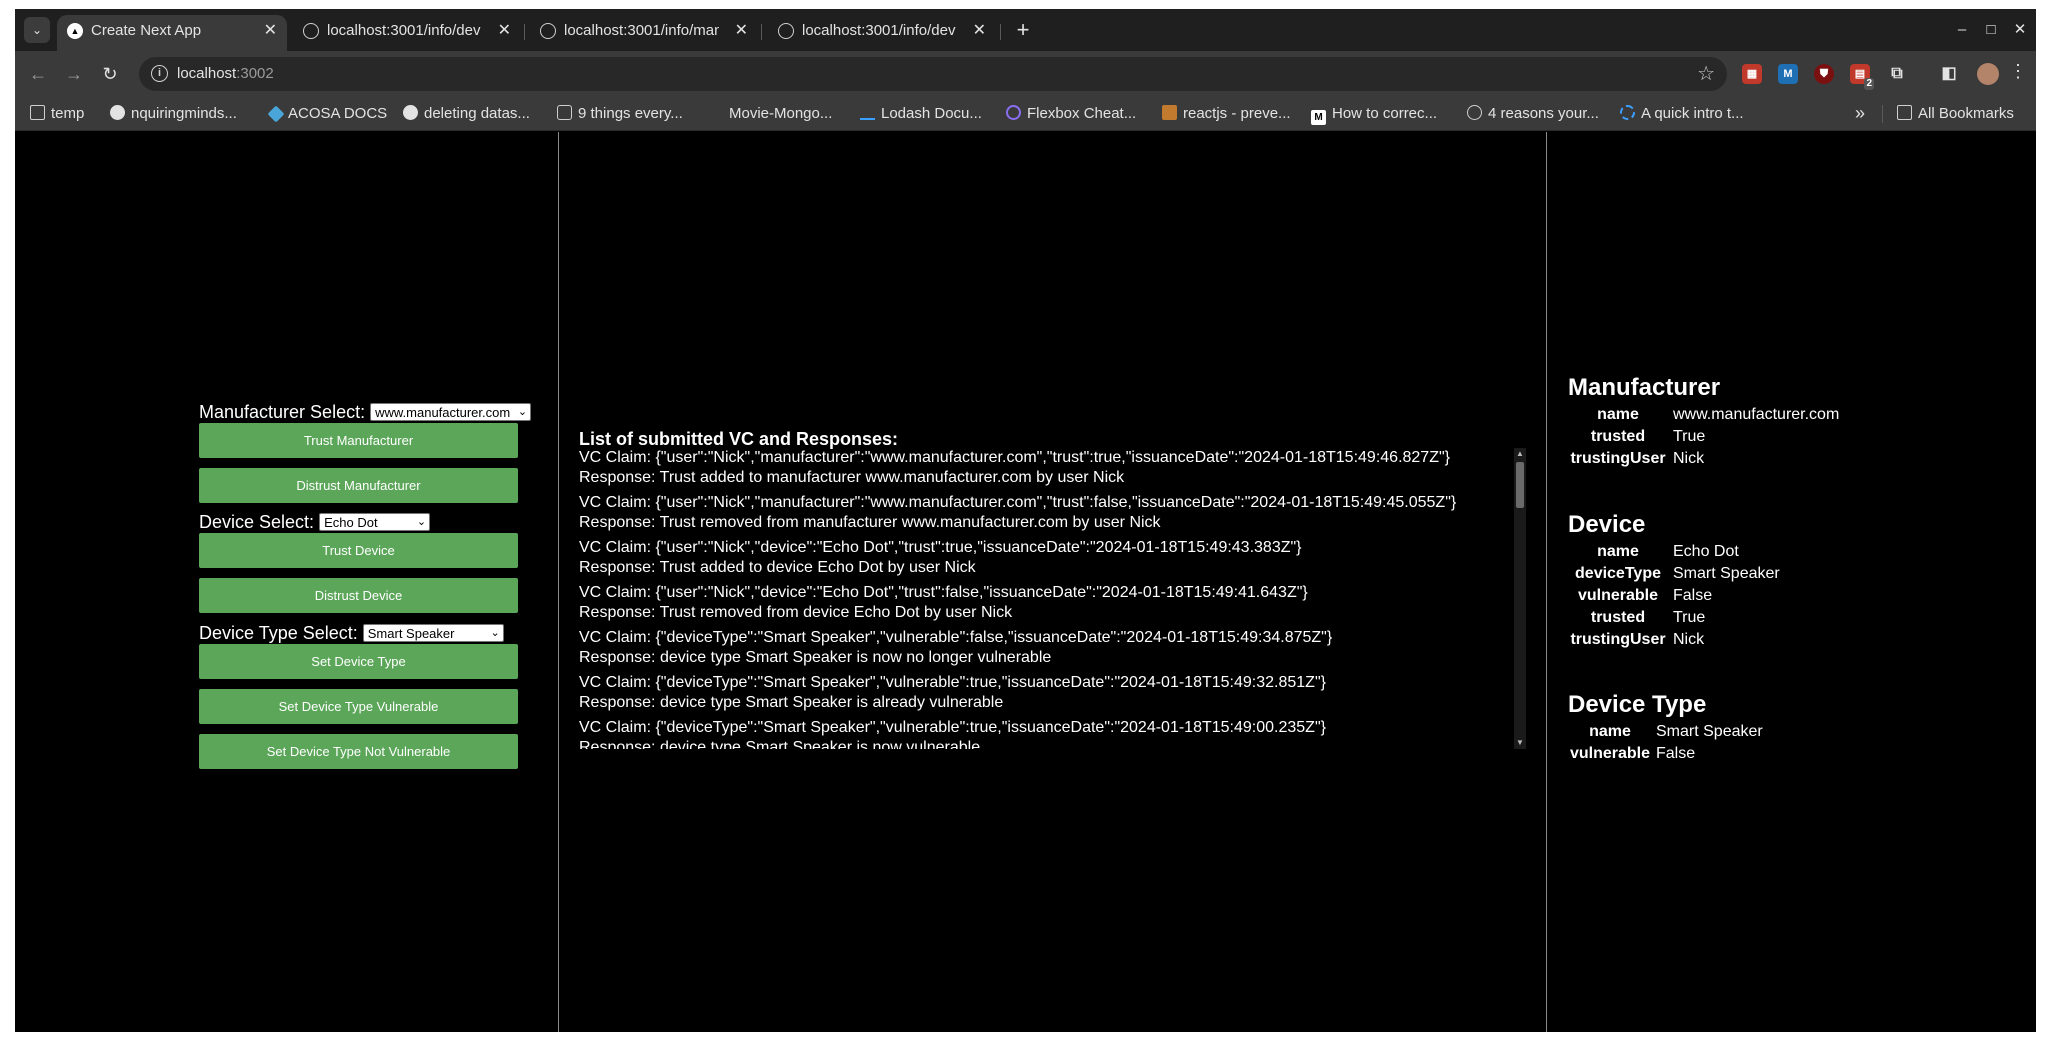 The height and width of the screenshot is (1063, 2051). What do you see at coordinates (1520, 598) in the screenshot?
I see `log-scrollbar: ▲ ▼` at bounding box center [1520, 598].